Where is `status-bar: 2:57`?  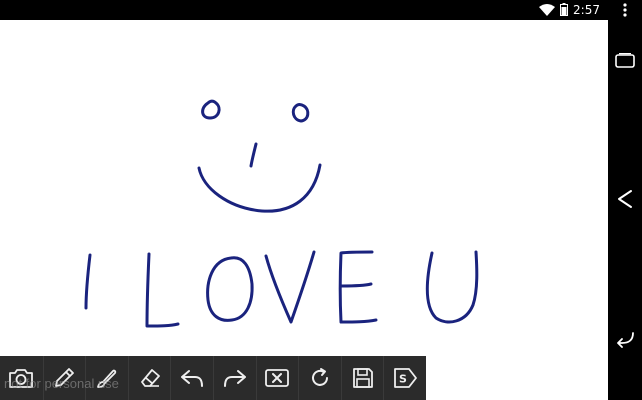 status-bar: 2:57 is located at coordinates (304, 10).